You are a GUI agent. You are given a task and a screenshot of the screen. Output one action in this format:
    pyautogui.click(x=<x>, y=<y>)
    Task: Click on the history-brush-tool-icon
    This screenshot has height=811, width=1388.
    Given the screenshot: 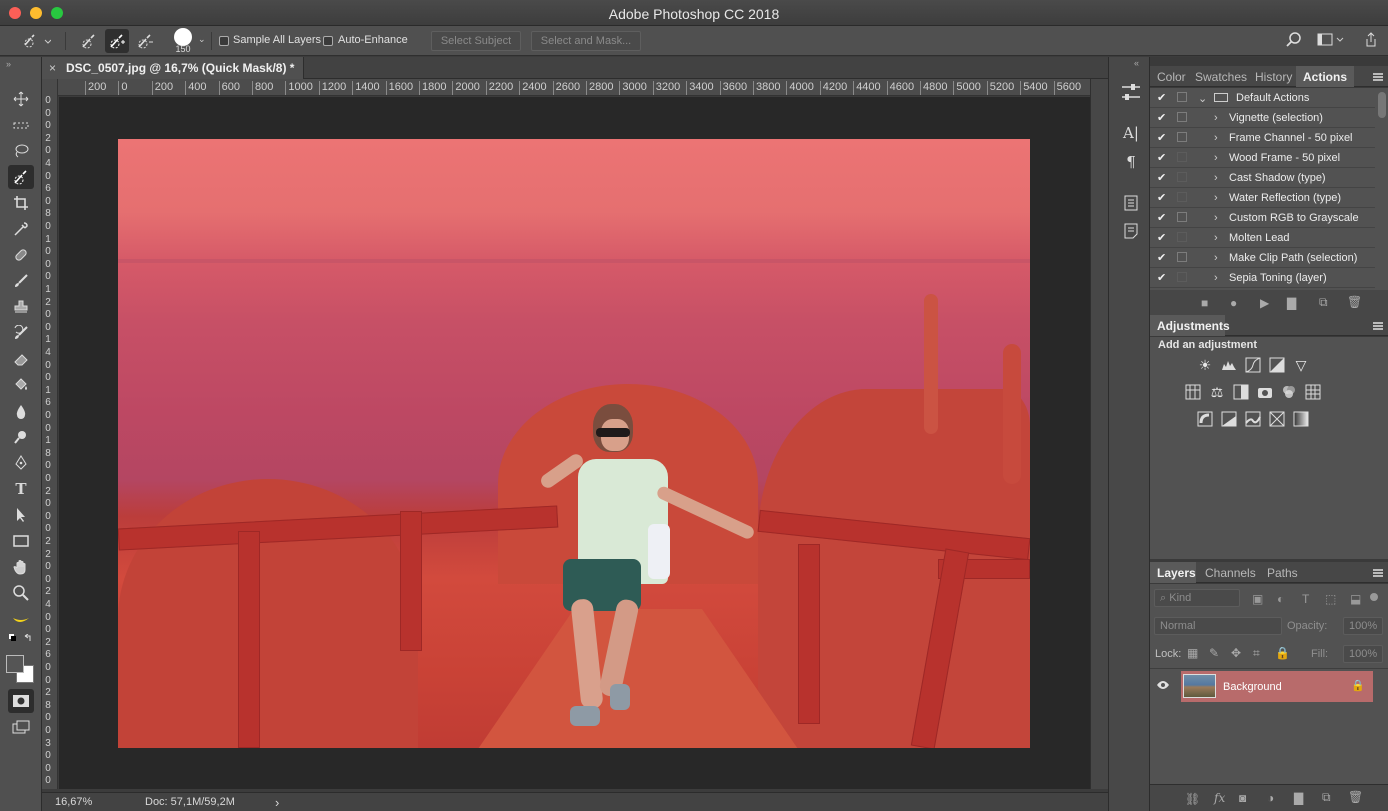 What is the action you would take?
    pyautogui.click(x=21, y=333)
    